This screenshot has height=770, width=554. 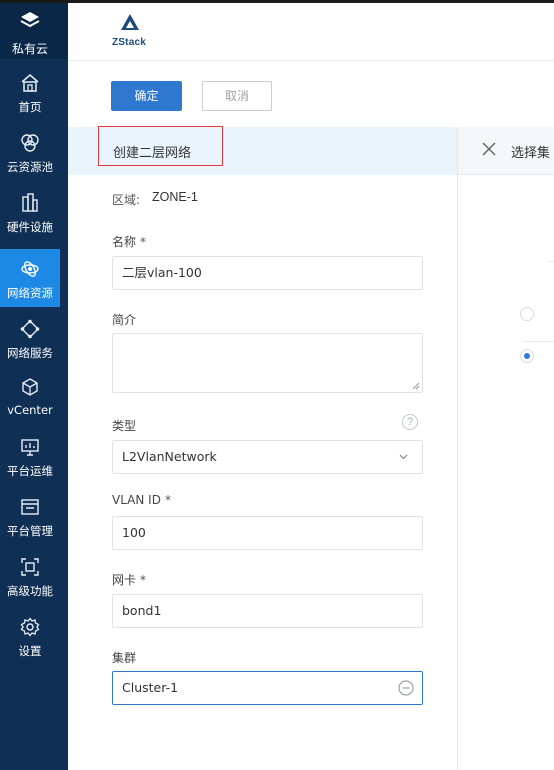 What do you see at coordinates (124, 320) in the screenshot?
I see `description-label: 简介` at bounding box center [124, 320].